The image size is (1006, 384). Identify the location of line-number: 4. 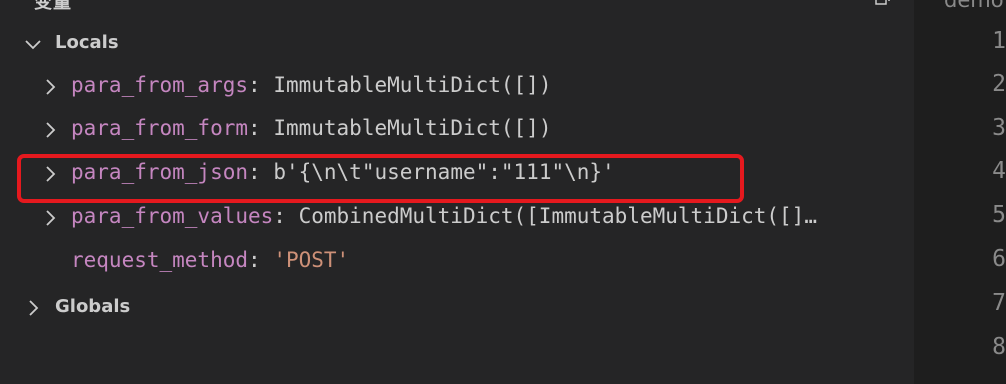
(999, 171).